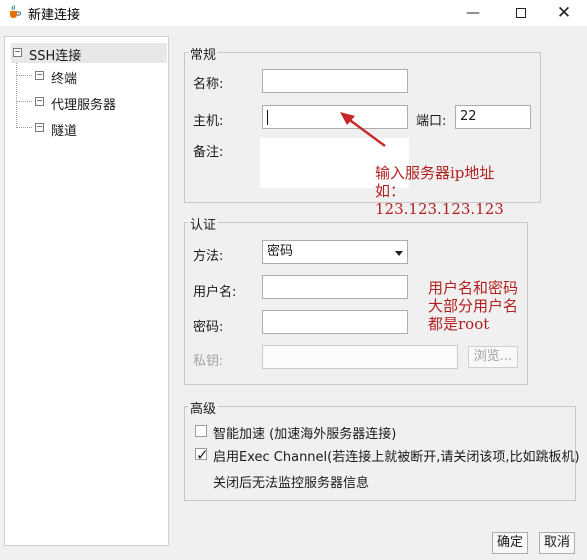  I want to click on tree-item-label: 代理服务器, so click(84, 105).